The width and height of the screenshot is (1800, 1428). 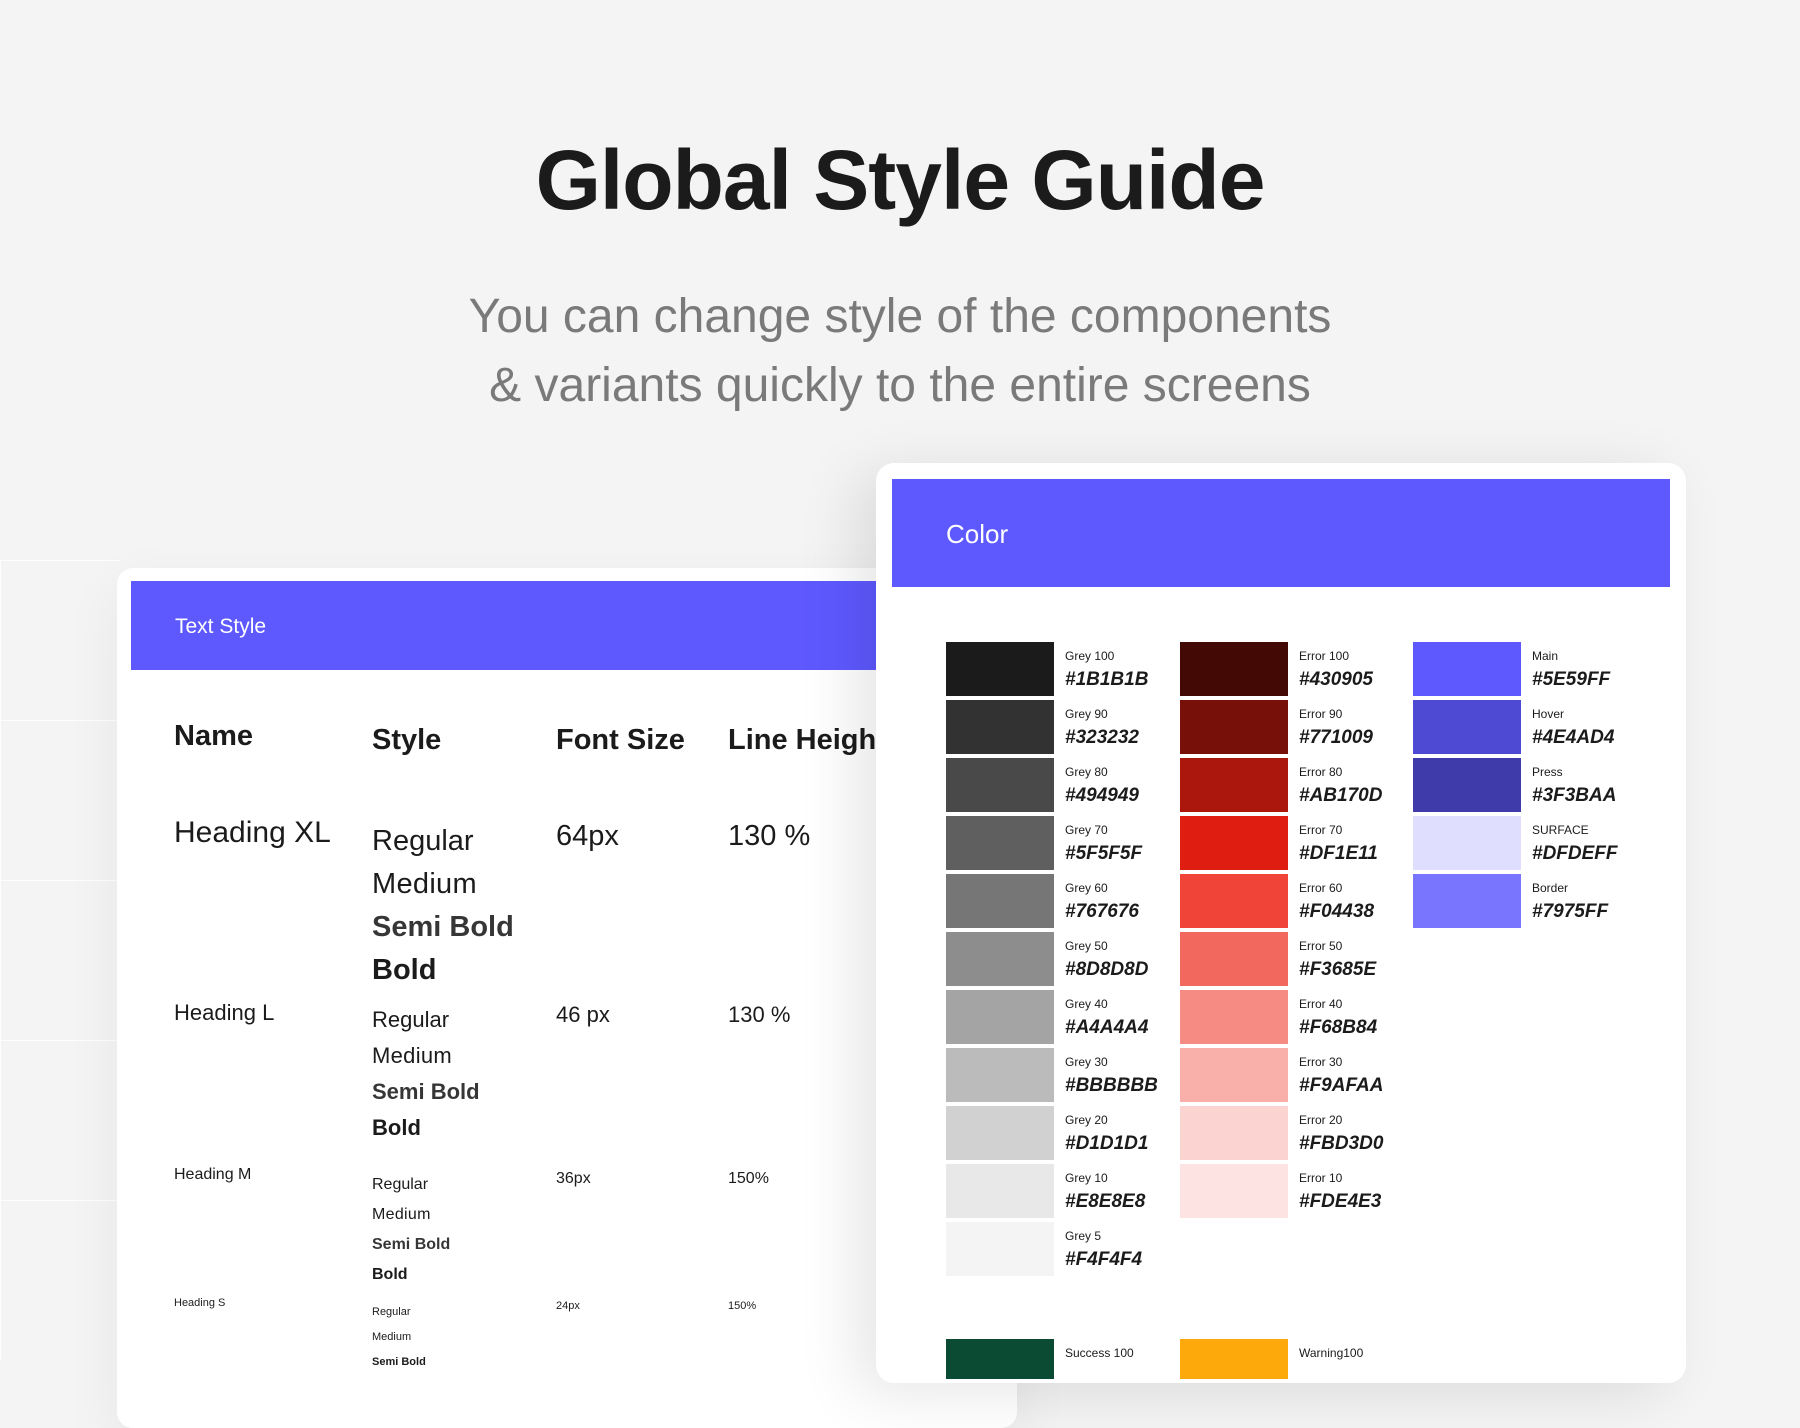 I want to click on row-line-height: 130 %, so click(x=769, y=836).